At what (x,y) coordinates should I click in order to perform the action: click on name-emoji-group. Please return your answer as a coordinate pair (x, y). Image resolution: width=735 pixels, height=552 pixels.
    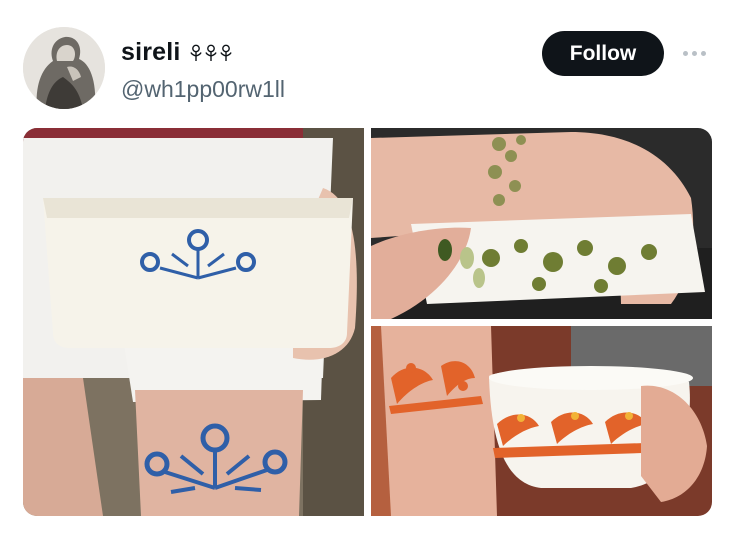
    Looking at the image, I should click on (211, 53).